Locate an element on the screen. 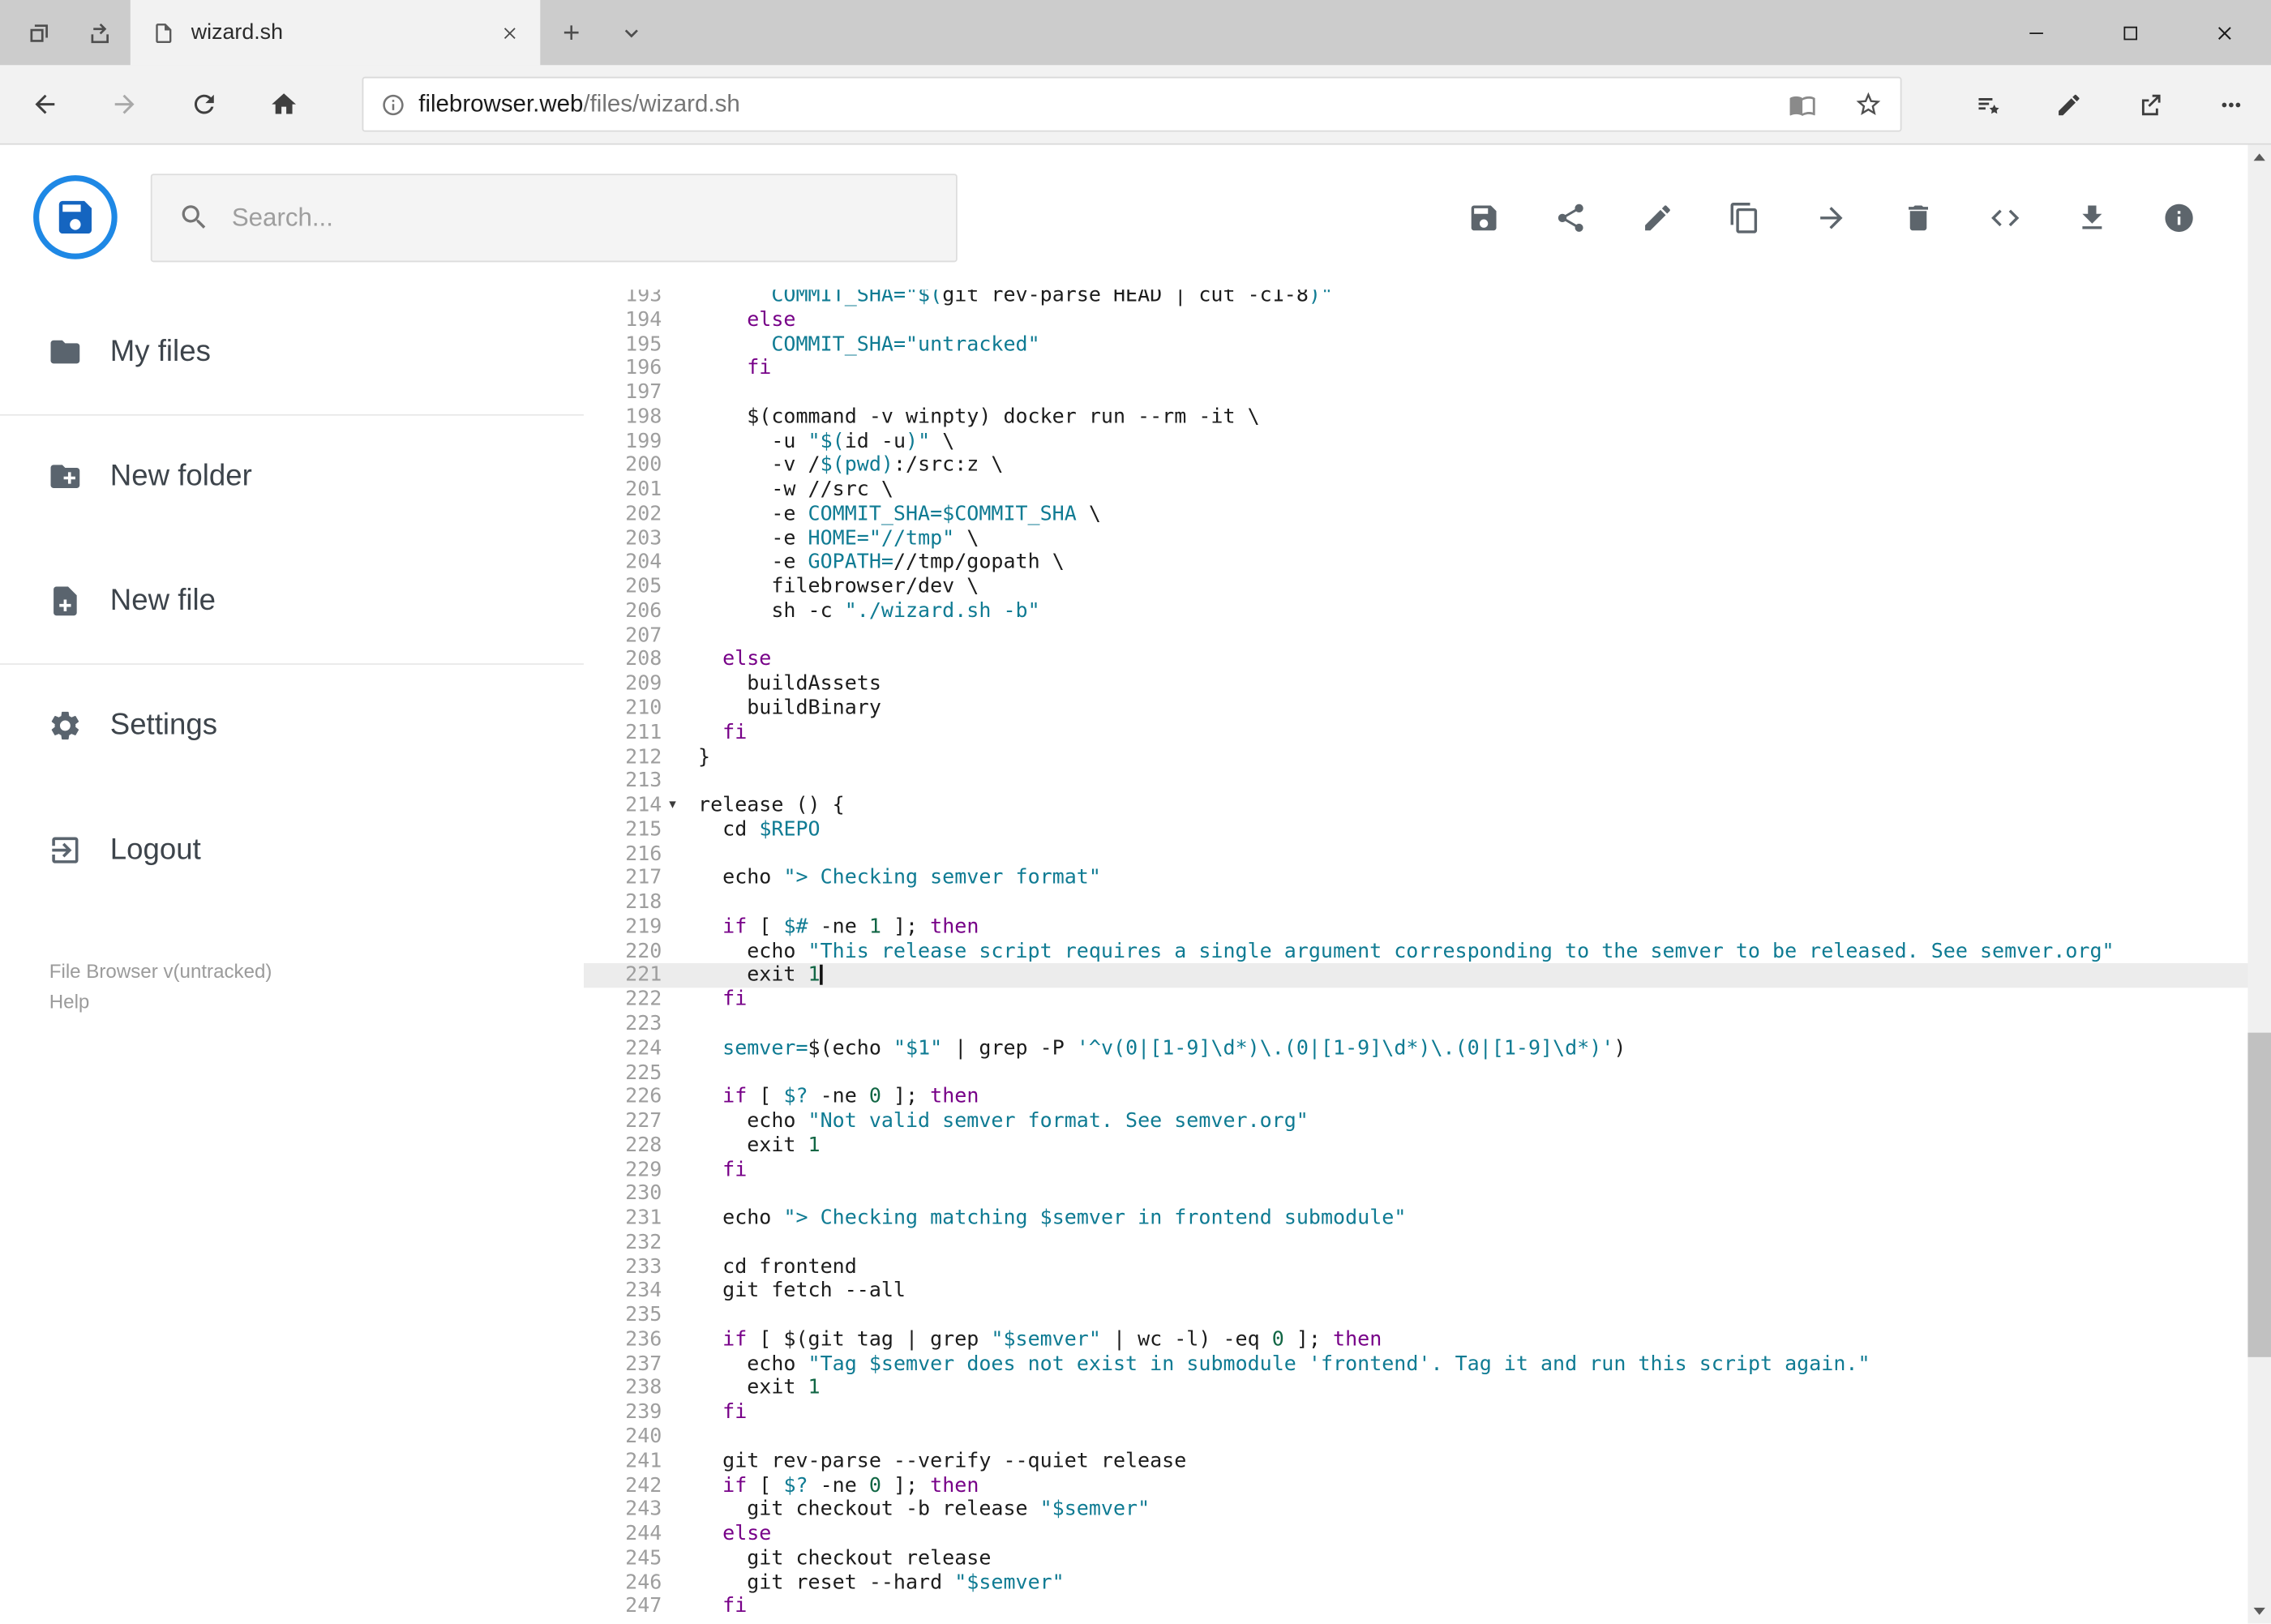 The width and height of the screenshot is (2271, 1624). code-line: 243 git checkout -b release "$semver" is located at coordinates (1427, 1510).